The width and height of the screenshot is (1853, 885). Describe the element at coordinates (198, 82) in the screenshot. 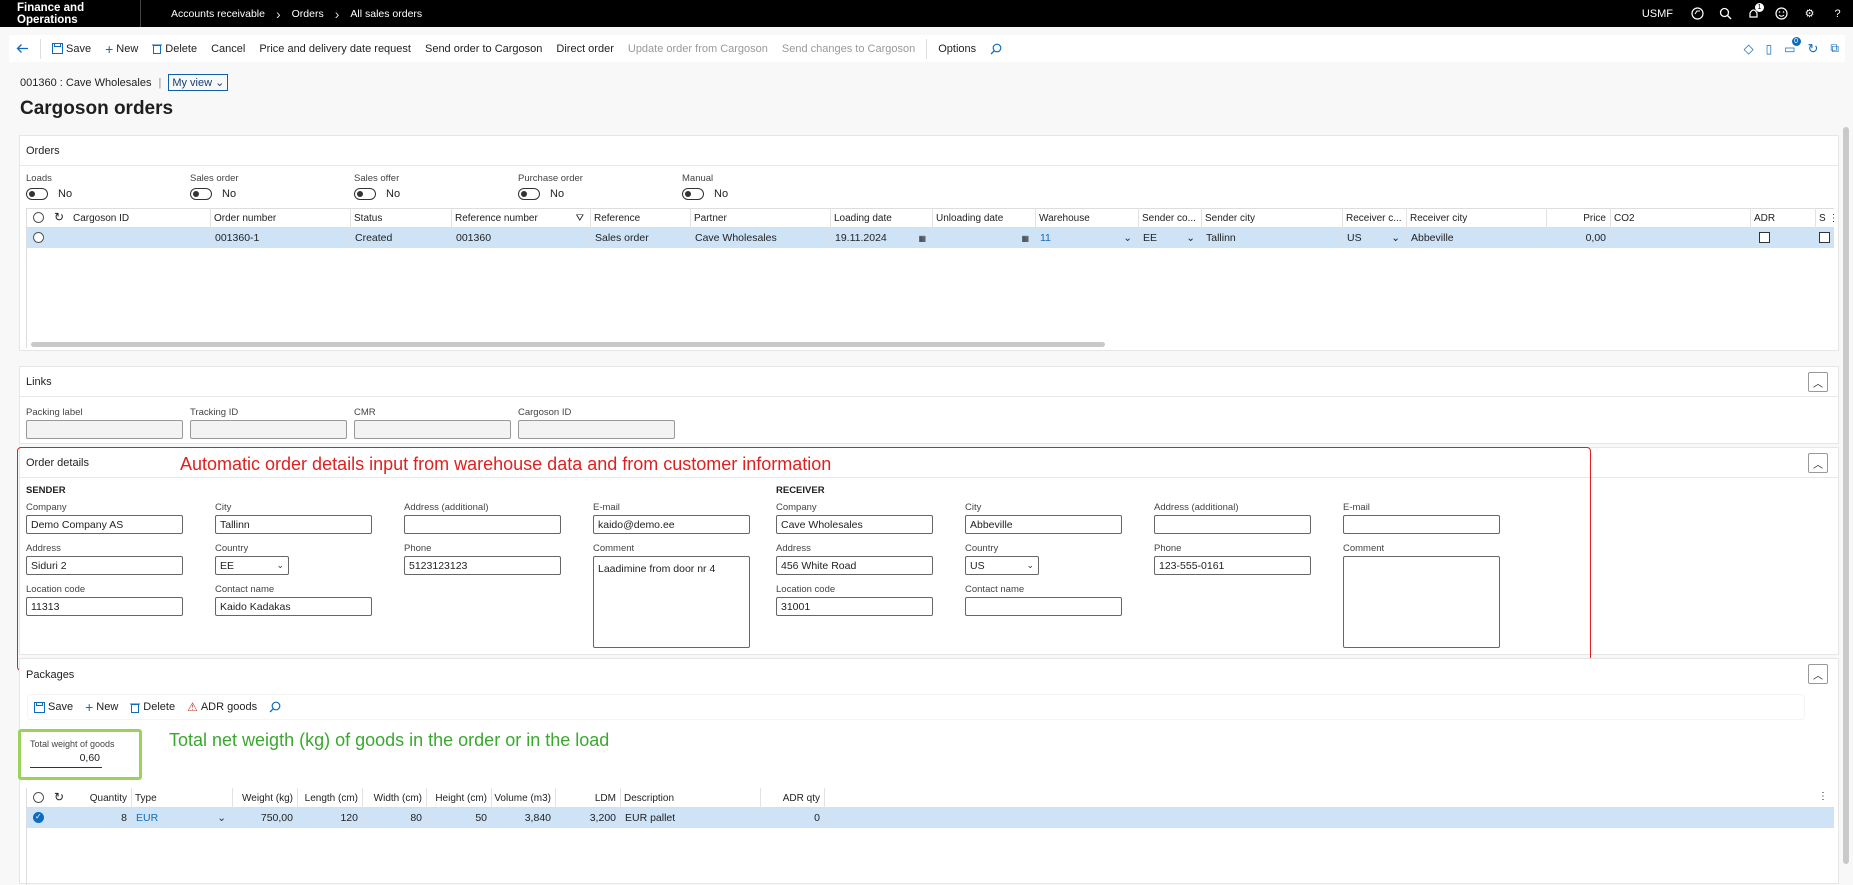

I see `view-selector: My view ⌄` at that location.